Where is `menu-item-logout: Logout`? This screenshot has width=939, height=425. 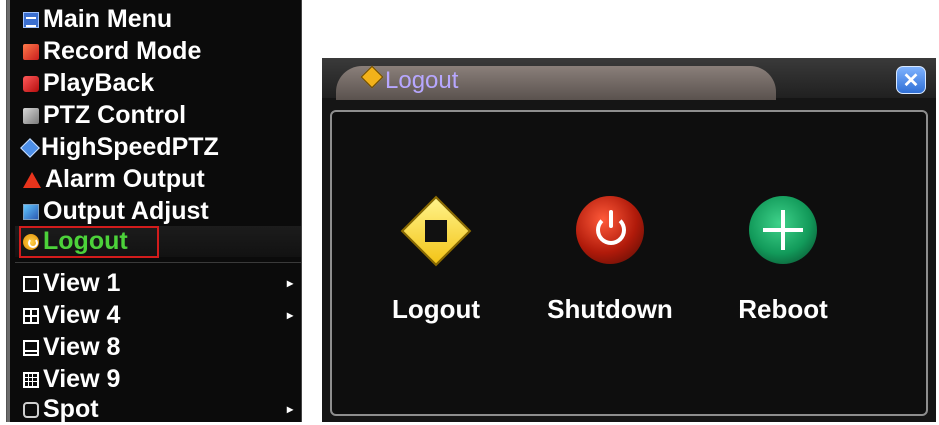
menu-item-logout: Logout is located at coordinates (158, 242).